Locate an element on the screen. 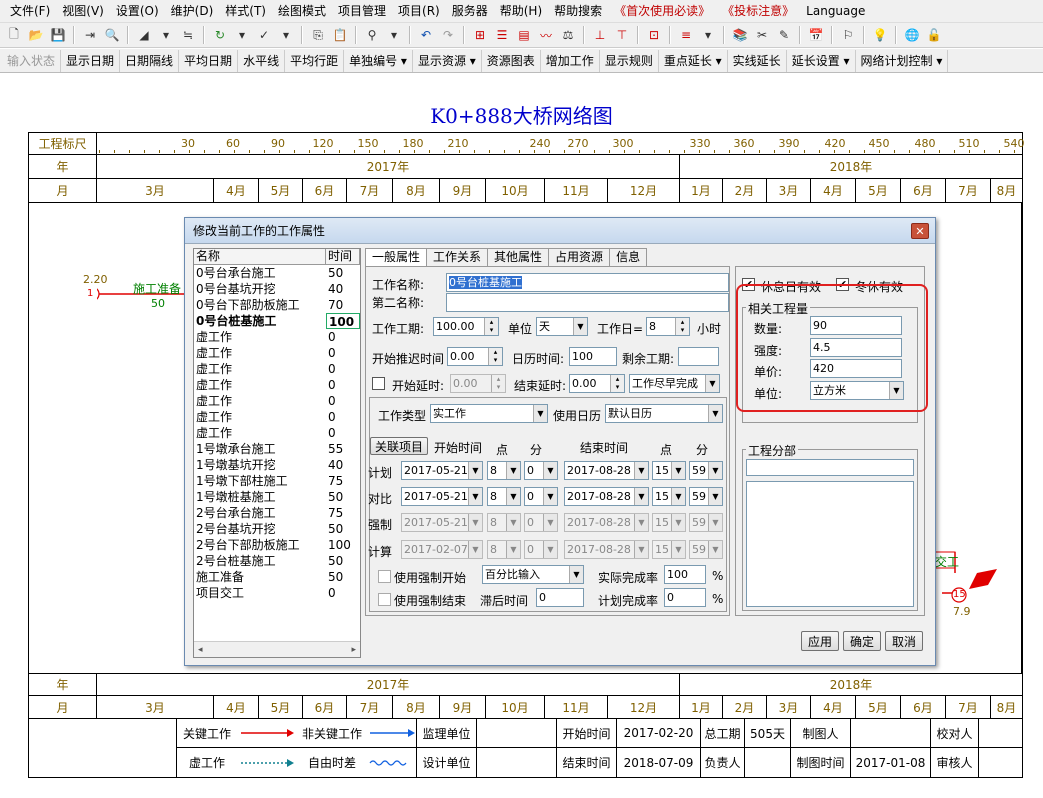 This screenshot has width=1043, height=798. start-delay-spinner: ▴ ▾ is located at coordinates (498, 383).